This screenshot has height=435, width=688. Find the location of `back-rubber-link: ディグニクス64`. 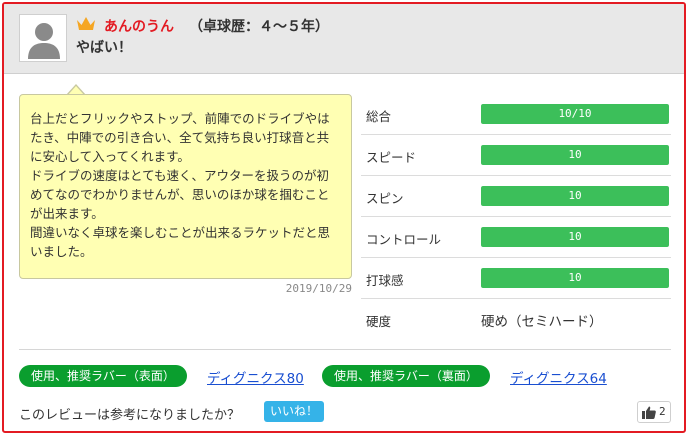

back-rubber-link: ディグニクス64 is located at coordinates (558, 377).